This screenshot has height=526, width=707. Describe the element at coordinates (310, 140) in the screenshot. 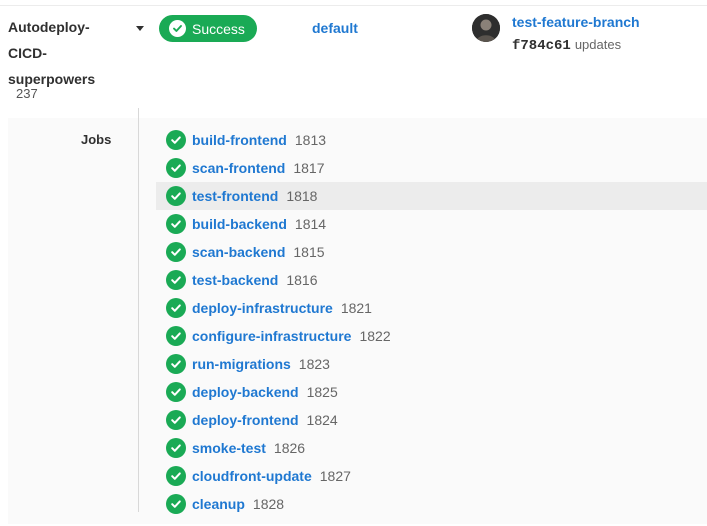

I see `job-id: 1813` at that location.